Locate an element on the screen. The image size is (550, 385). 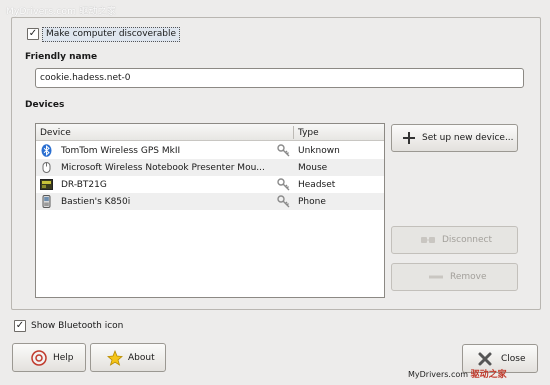
close-icon is located at coordinates (485, 359).